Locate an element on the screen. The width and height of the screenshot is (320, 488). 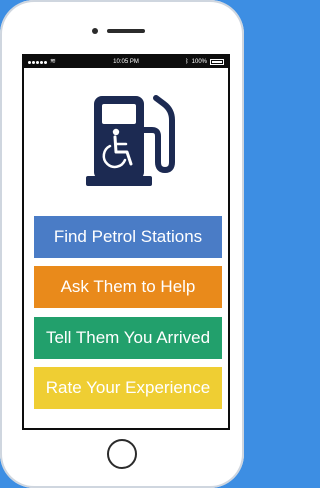
ask-them-to-help-button: Ask Them to Help is located at coordinates (128, 287).